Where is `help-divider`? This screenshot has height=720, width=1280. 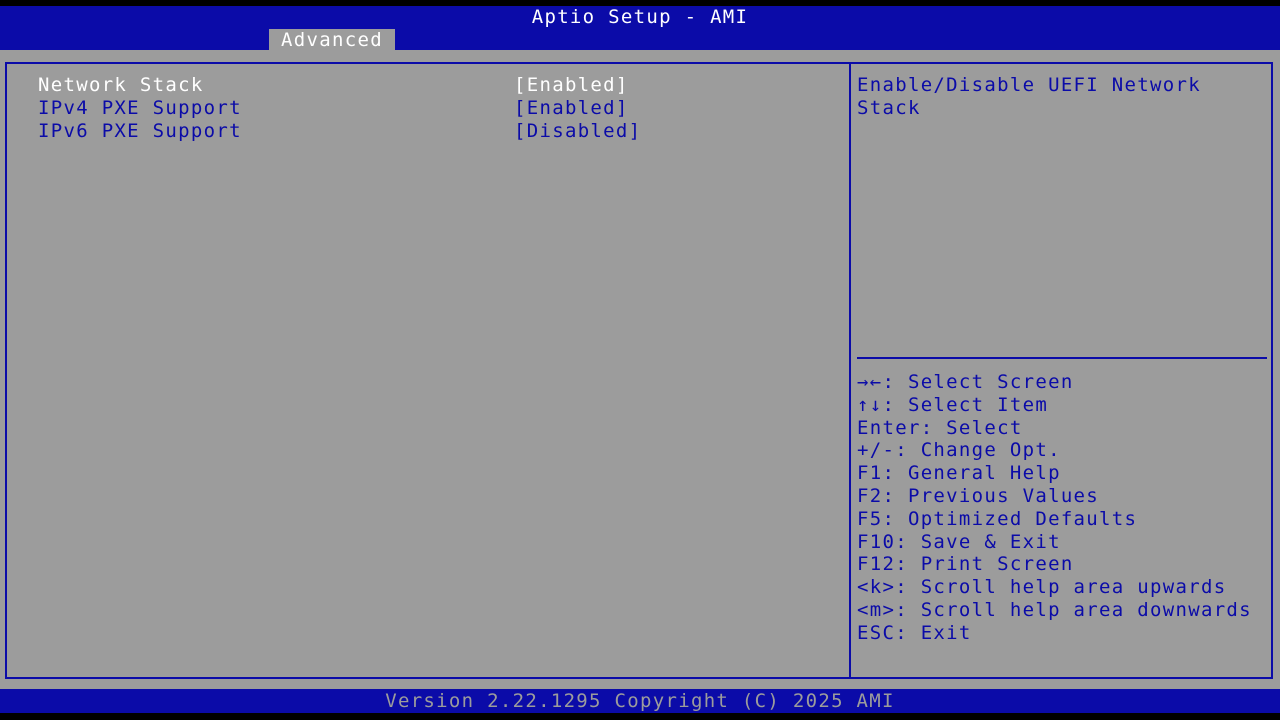 help-divider is located at coordinates (1062, 358).